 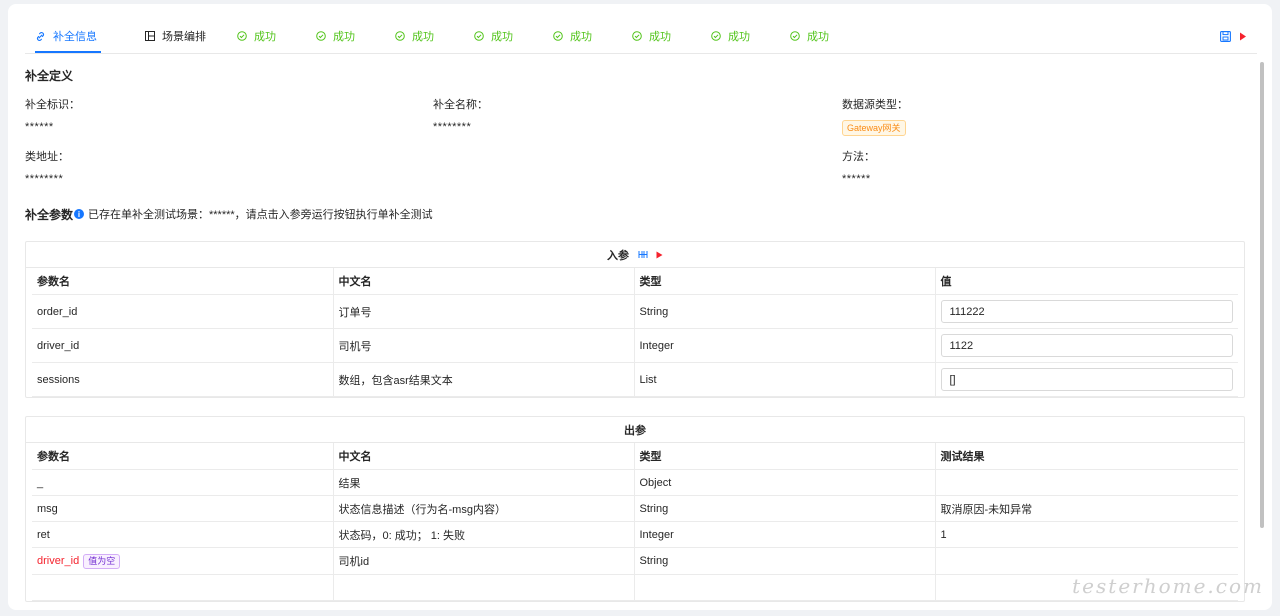 I want to click on table-header-row: 参数名 中文名 类型 测试结果, so click(x=635, y=456).